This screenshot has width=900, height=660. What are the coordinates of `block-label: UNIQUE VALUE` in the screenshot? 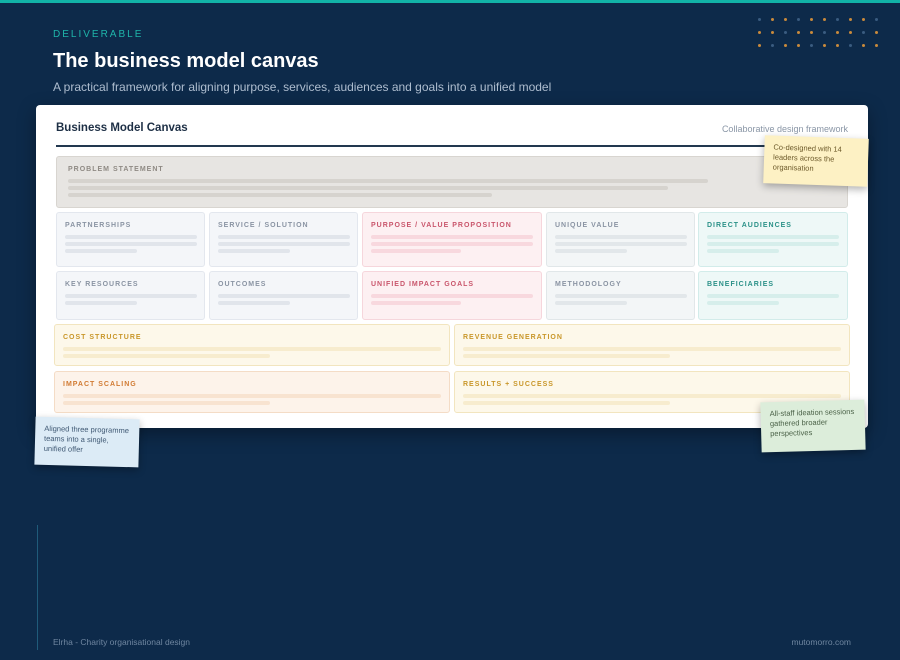 It's located at (587, 225).